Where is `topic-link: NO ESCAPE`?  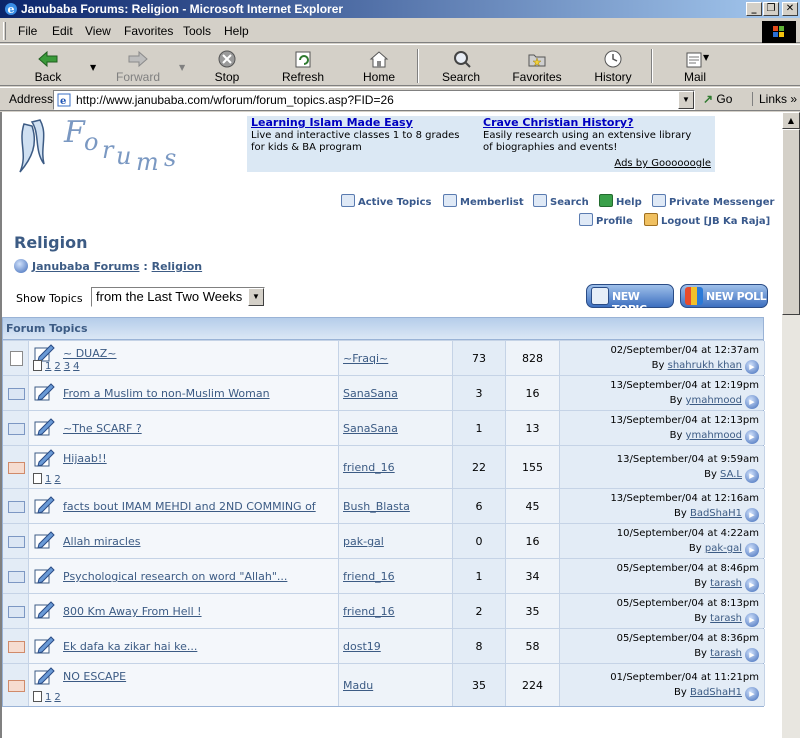
topic-link: NO ESCAPE is located at coordinates (94, 676).